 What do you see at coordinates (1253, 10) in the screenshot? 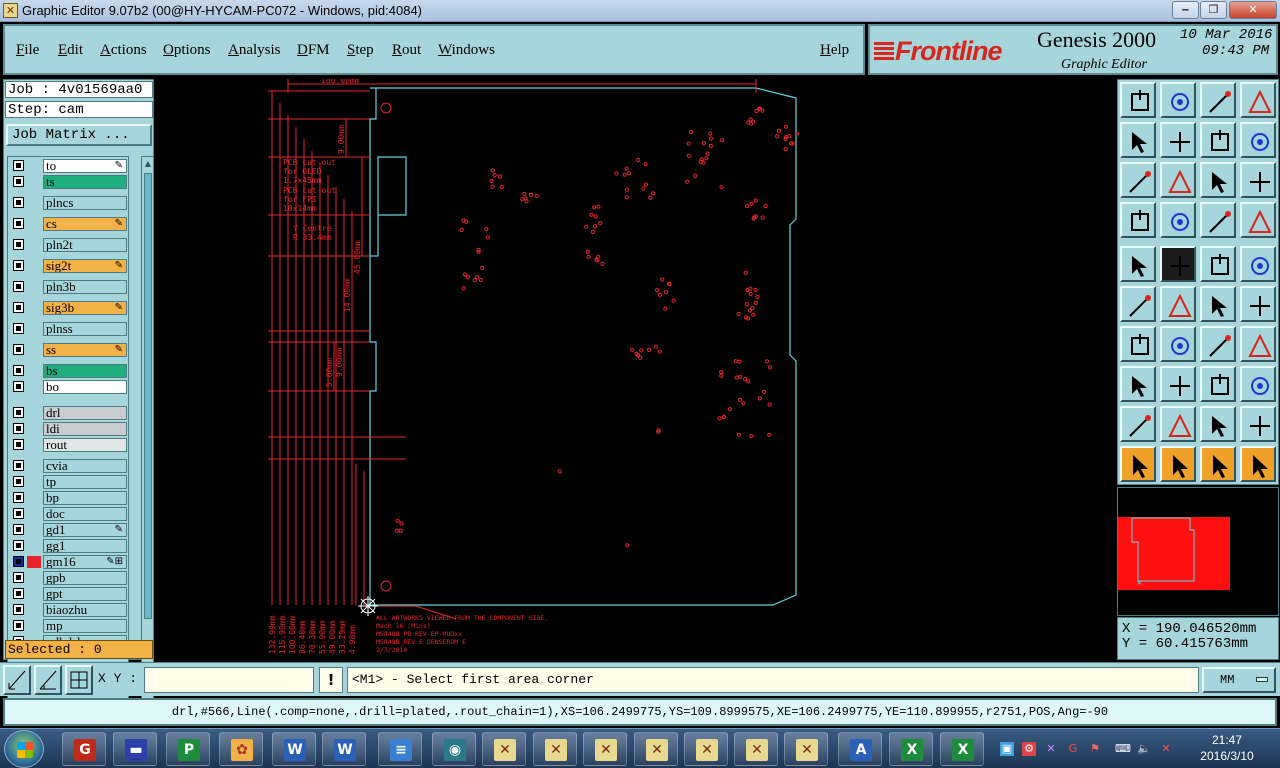
I see `close-button: ✕` at bounding box center [1253, 10].